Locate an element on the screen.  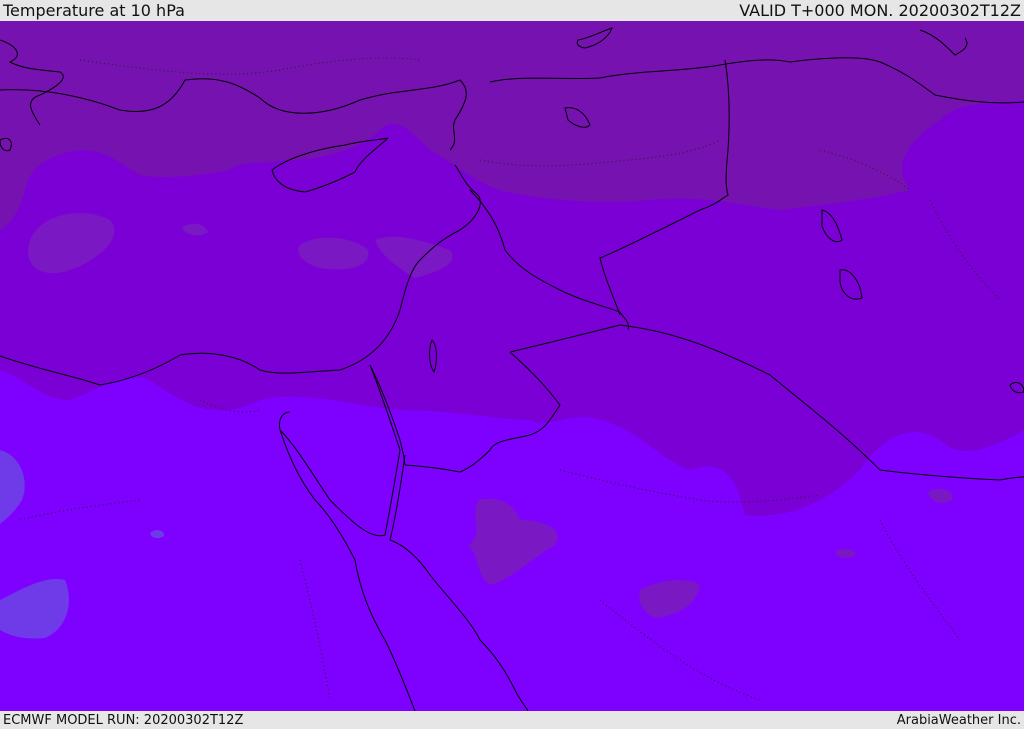
valid-time: VALID T+000 MON. 20200302T12Z is located at coordinates (880, 10).